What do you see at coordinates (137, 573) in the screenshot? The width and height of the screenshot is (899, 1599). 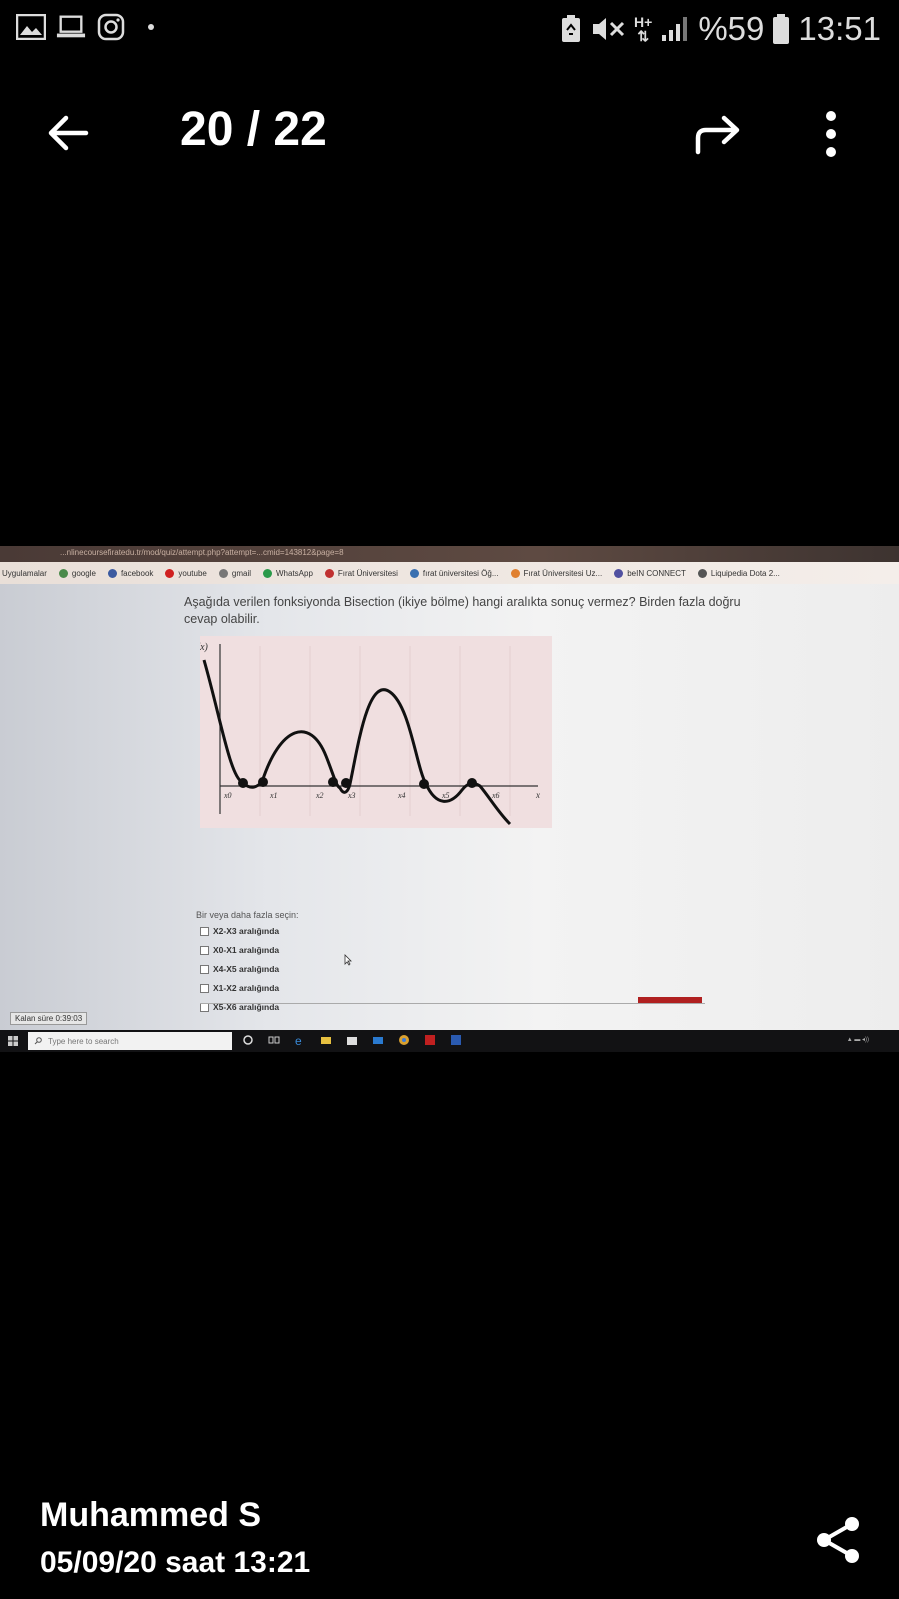 I see `bookmark-label: facebook` at bounding box center [137, 573].